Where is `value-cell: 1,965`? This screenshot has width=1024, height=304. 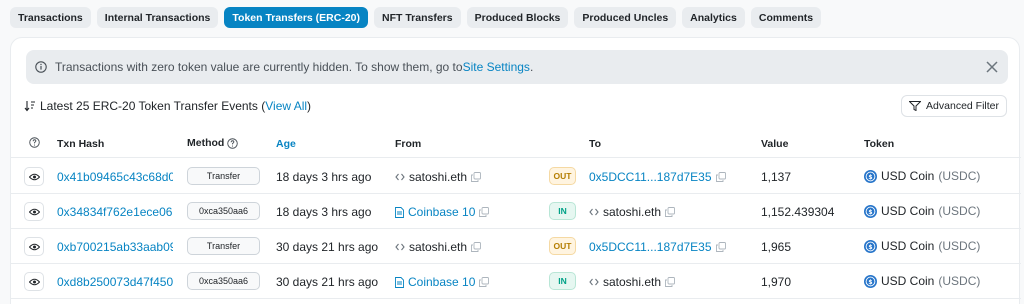
value-cell: 1,965 is located at coordinates (776, 247).